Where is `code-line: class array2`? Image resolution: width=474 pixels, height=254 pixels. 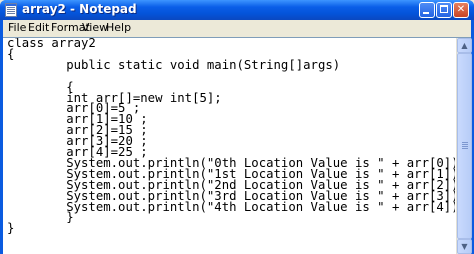 code-line: class array2 is located at coordinates (51, 44).